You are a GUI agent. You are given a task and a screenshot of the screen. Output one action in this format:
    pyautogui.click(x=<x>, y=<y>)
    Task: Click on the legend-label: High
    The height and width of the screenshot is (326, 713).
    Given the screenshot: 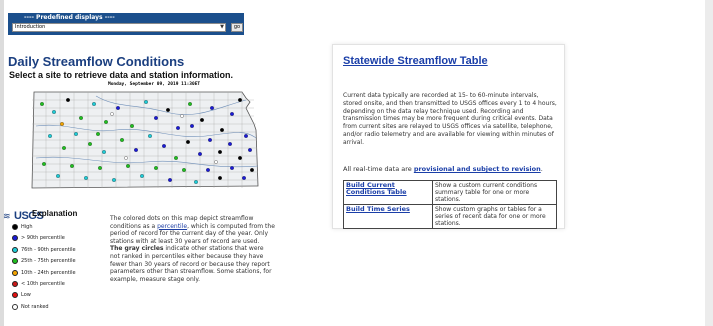 What is the action you would take?
    pyautogui.click(x=27, y=227)
    